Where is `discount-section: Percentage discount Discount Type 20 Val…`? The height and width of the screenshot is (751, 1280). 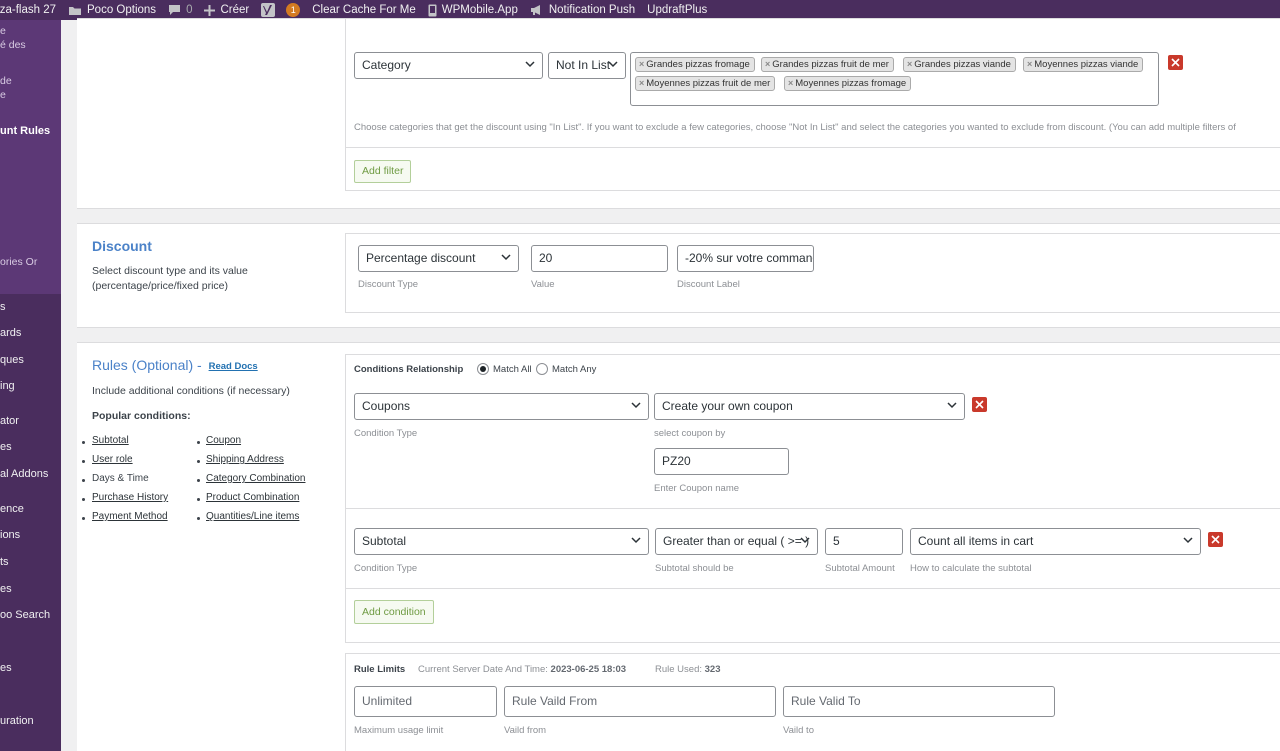
discount-section: Percentage discount Discount Type 20 Val… is located at coordinates (812, 273).